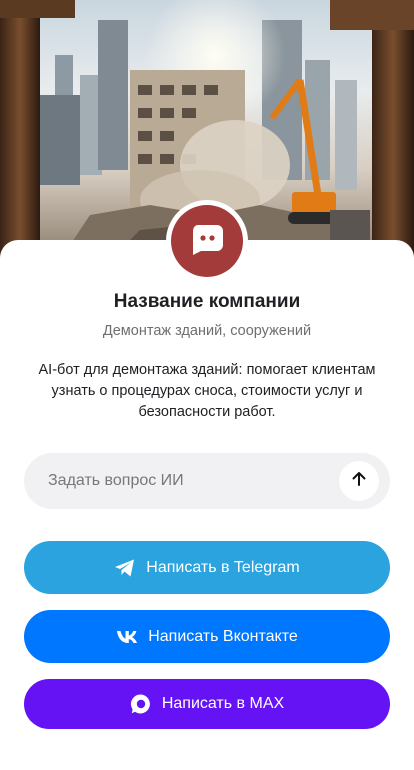 This screenshot has height=770, width=414. I want to click on vk-button: Написать Вконтакте, so click(207, 636).